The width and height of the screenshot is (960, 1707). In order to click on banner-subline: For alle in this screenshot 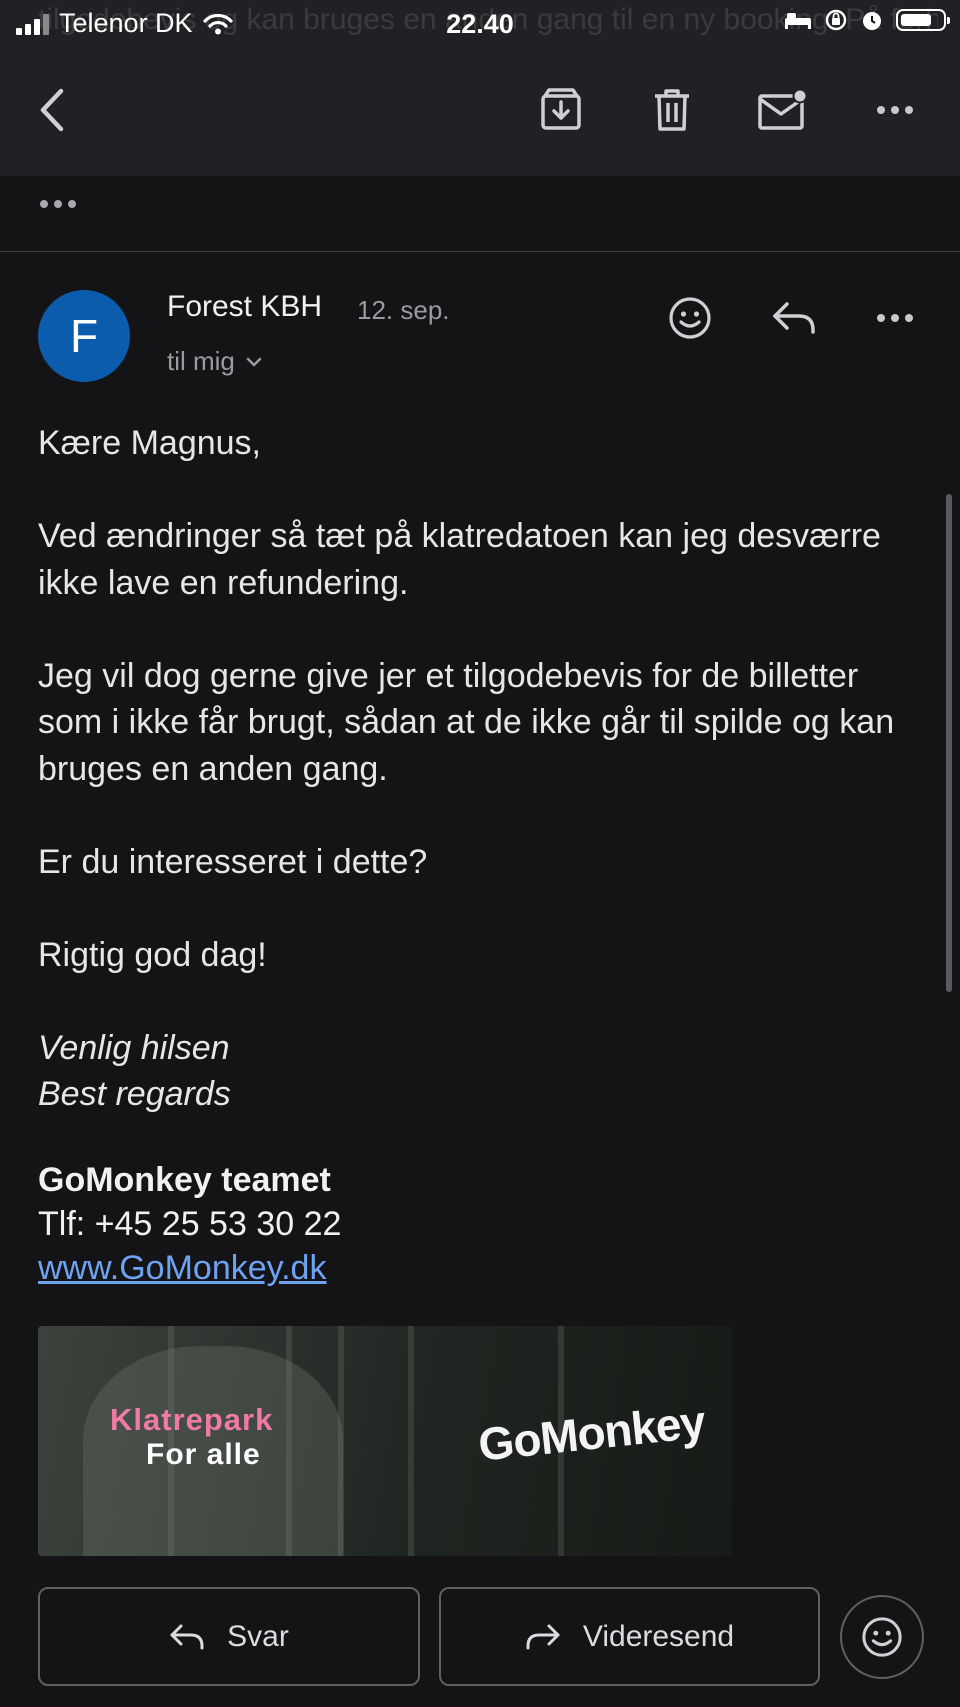, I will do `click(203, 1454)`.